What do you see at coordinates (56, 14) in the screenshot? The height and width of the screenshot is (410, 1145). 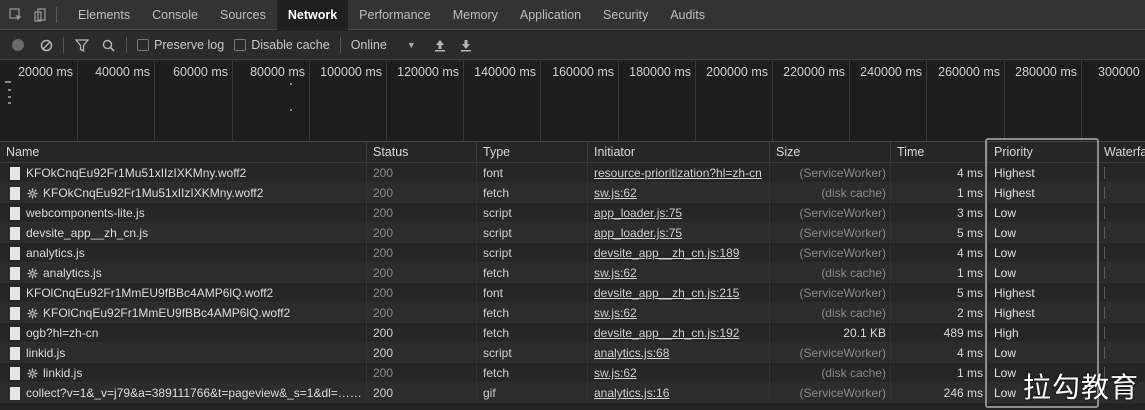 I see `tabbar-separator` at bounding box center [56, 14].